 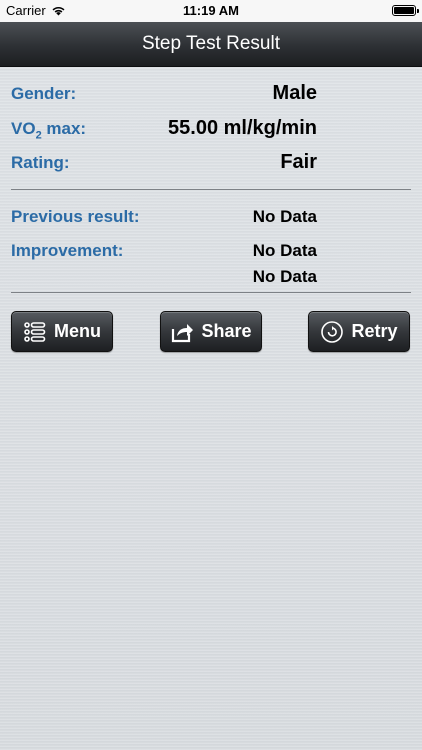 I want to click on menu-button: Menu, so click(x=62, y=331).